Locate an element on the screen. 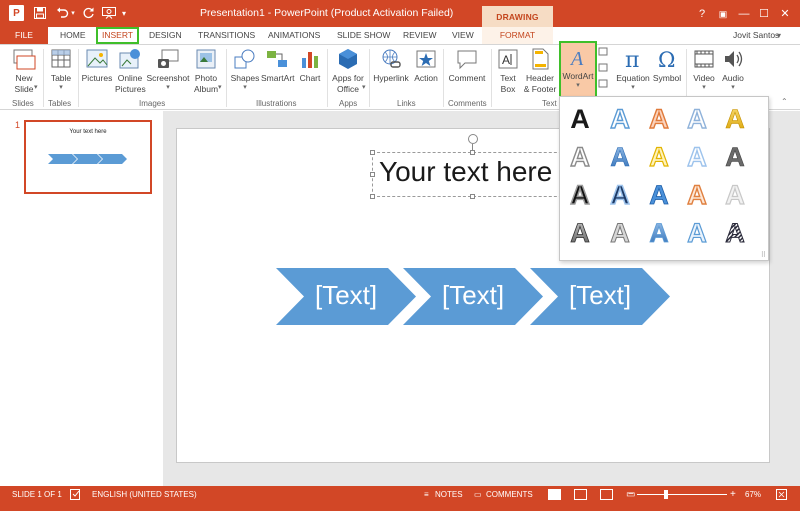  maximize-button: ☐ is located at coordinates (764, 14).